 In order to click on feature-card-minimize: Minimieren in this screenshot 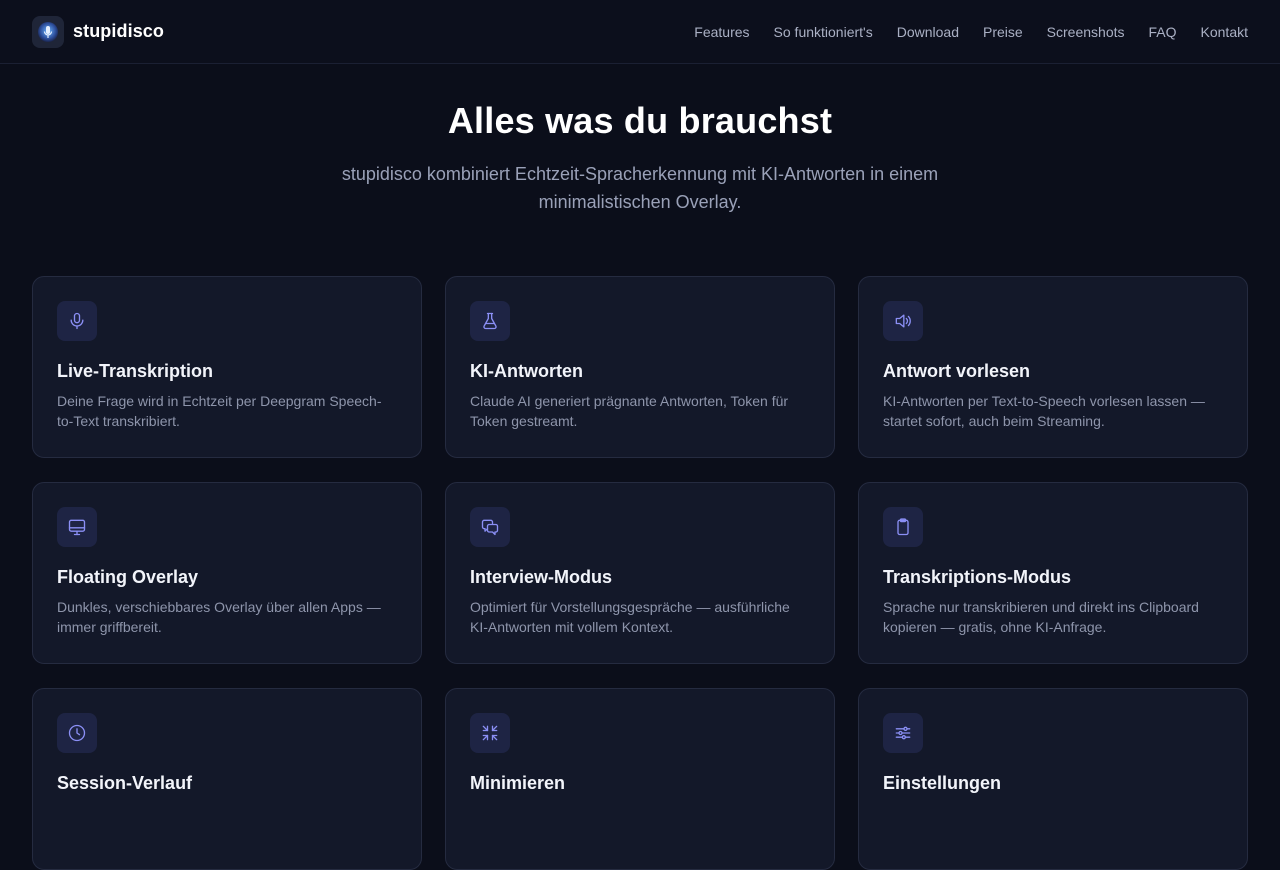, I will do `click(640, 779)`.